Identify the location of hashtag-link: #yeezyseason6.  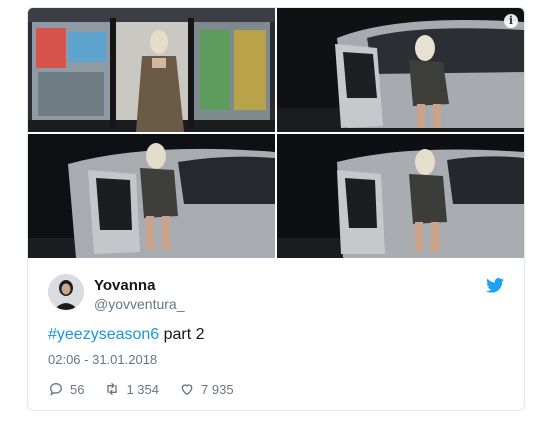
(103, 334).